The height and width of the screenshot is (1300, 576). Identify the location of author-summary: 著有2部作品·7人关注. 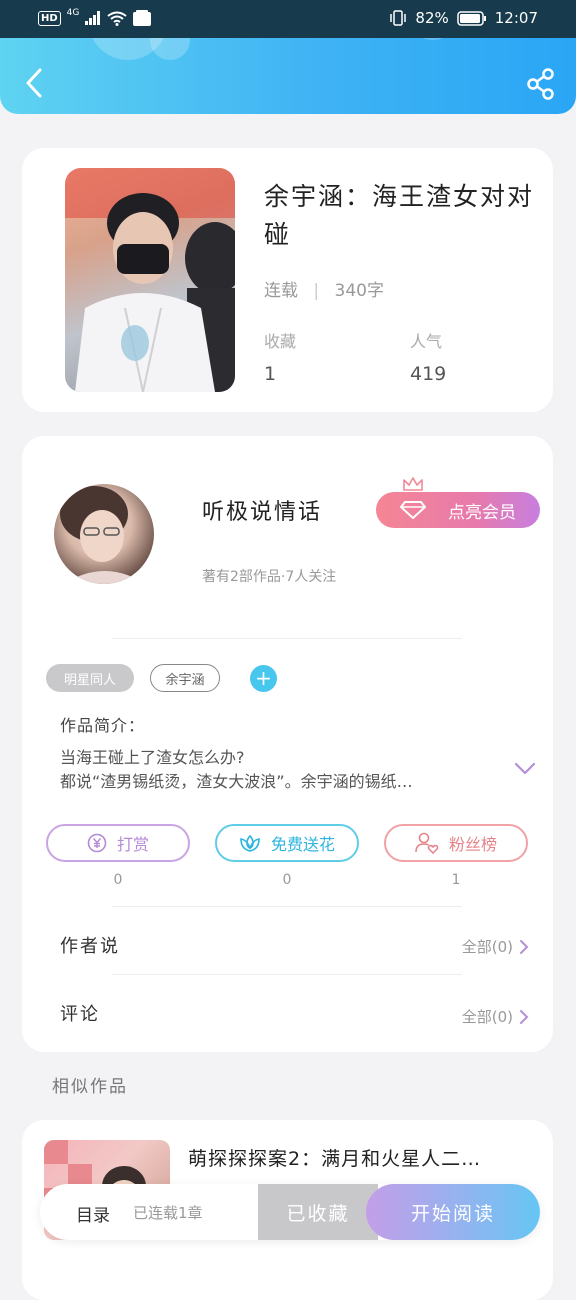
(269, 577).